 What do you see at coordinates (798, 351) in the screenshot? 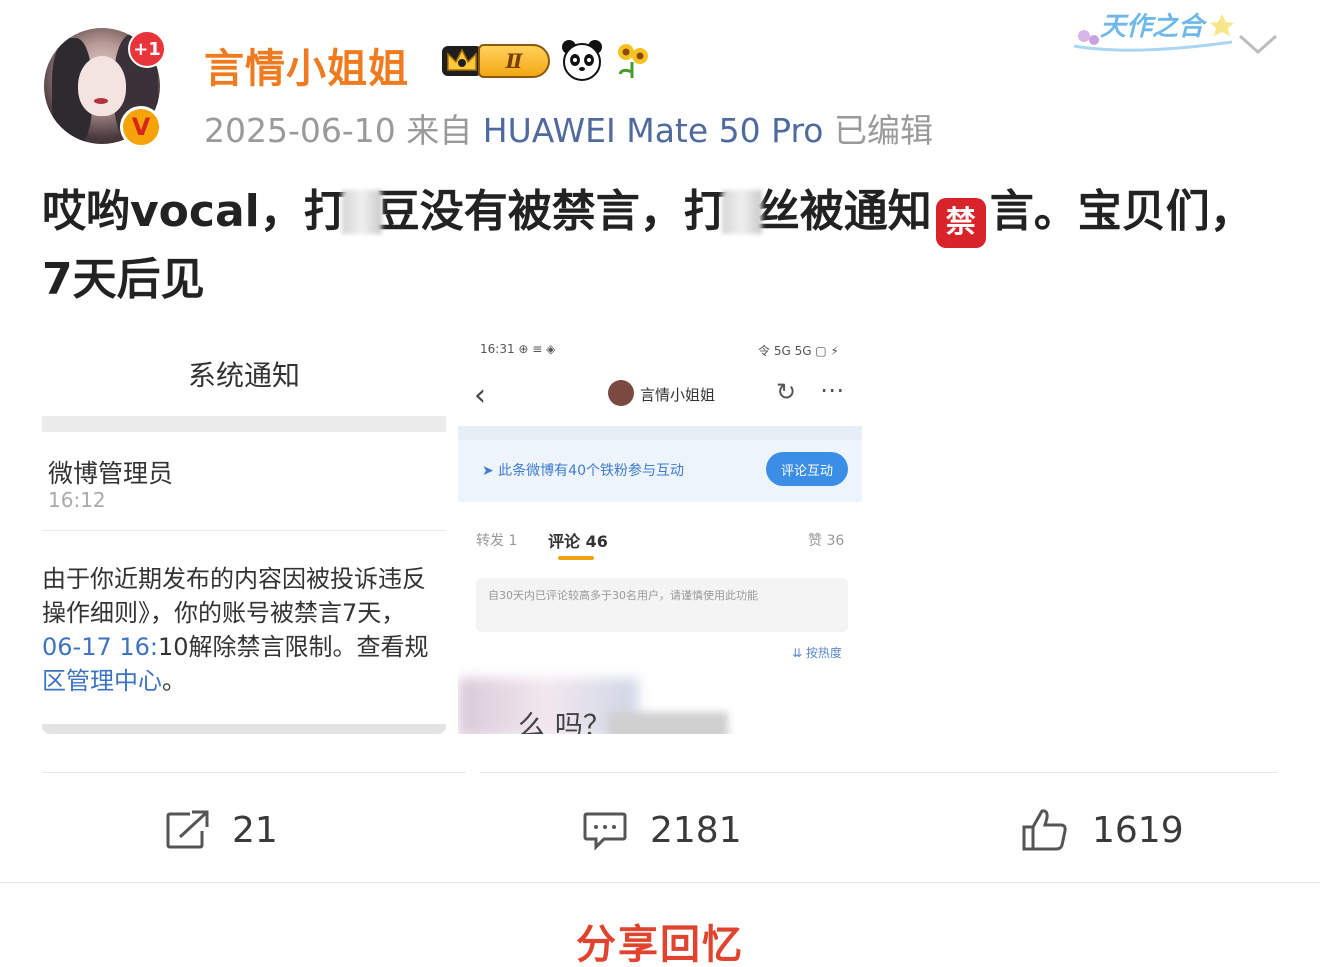
I see `status-bar-right: 令 5G 5G ▢ ⚡` at bounding box center [798, 351].